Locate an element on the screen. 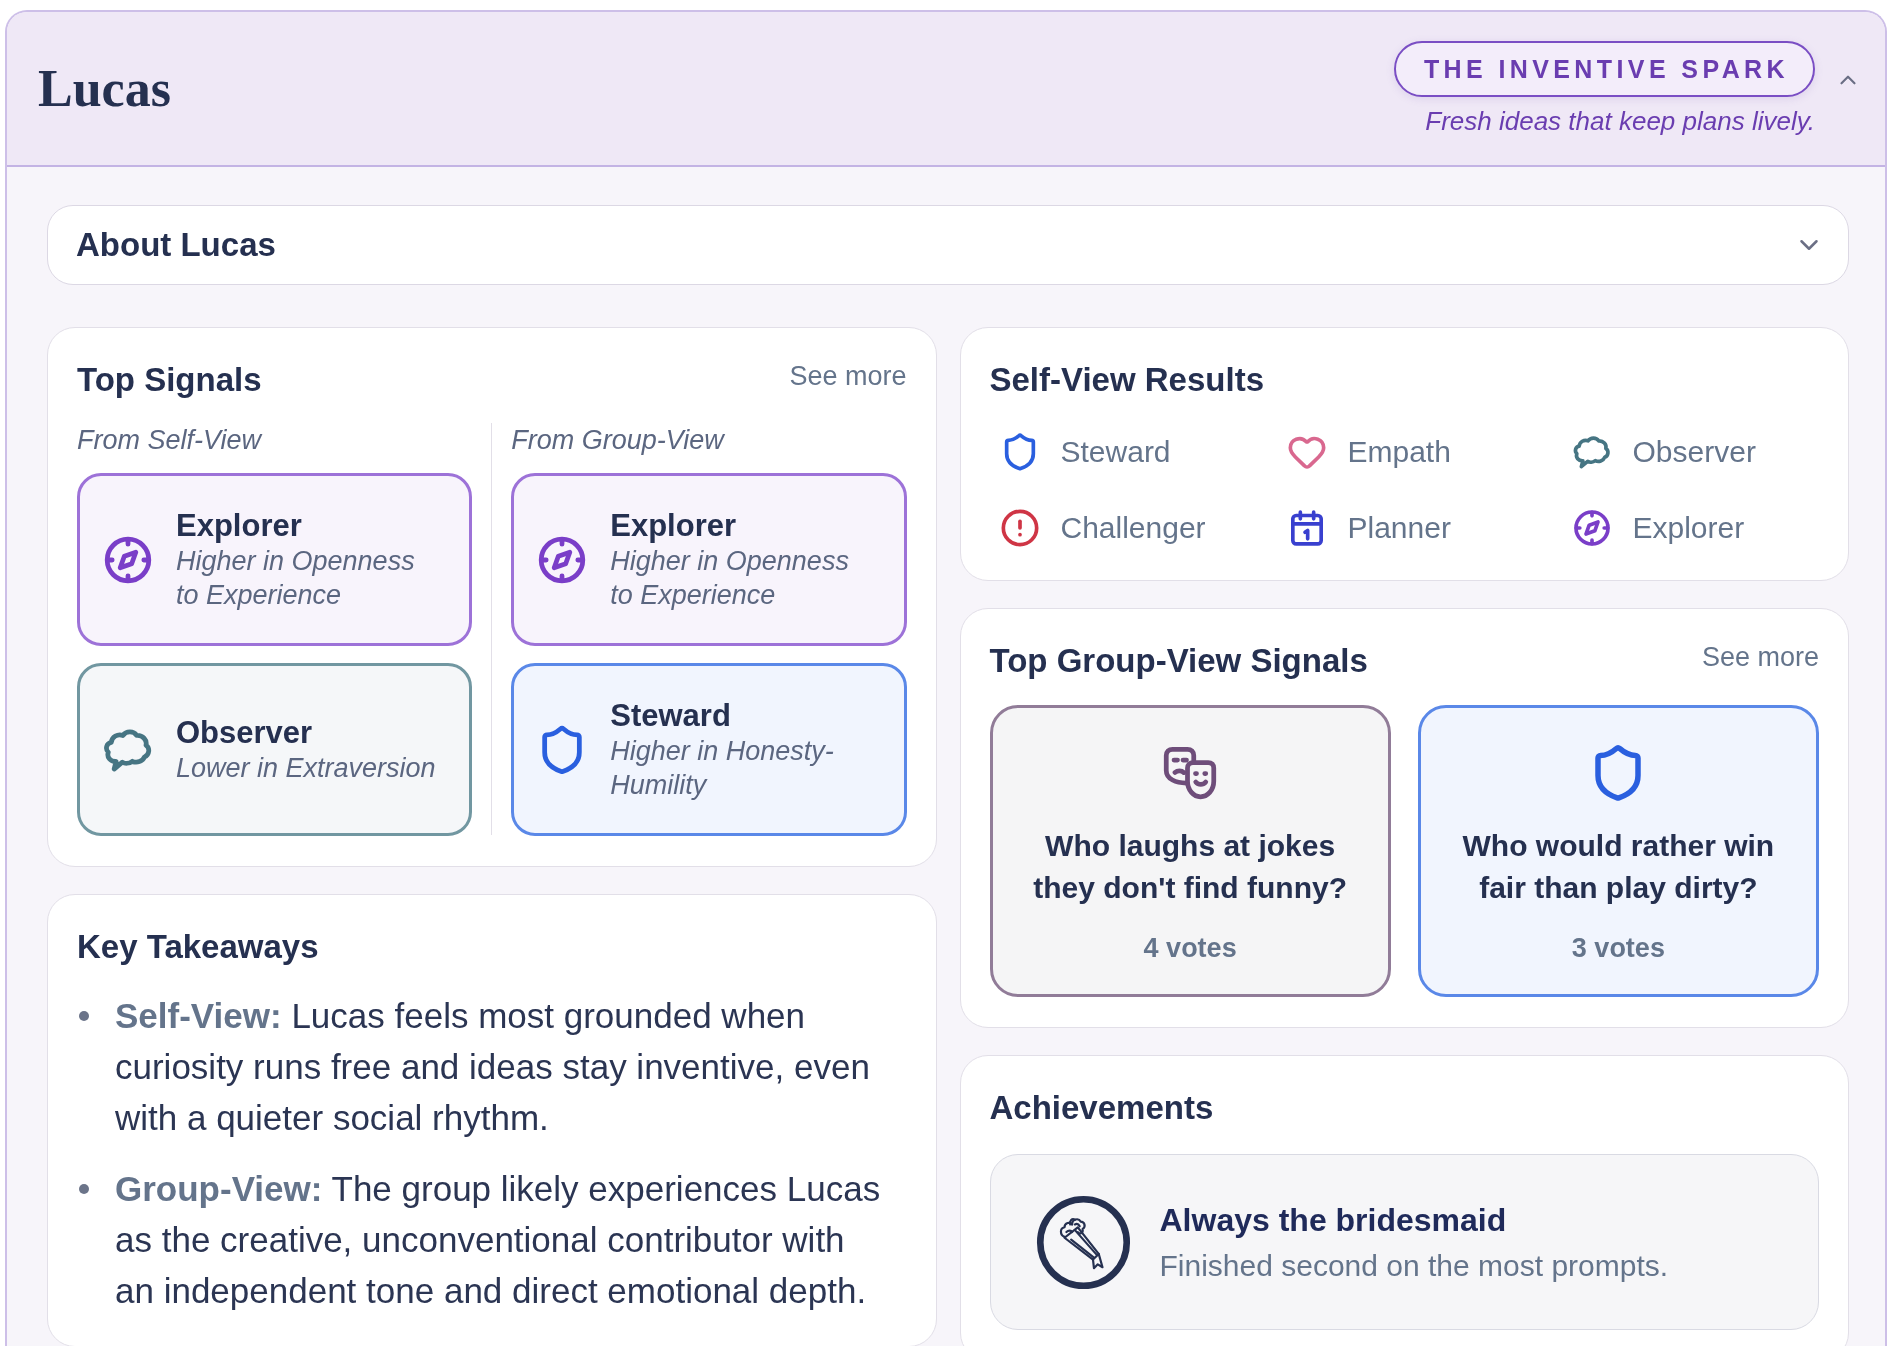 This screenshot has height=1346, width=1892. card-title: Self-View Results is located at coordinates (1127, 380).